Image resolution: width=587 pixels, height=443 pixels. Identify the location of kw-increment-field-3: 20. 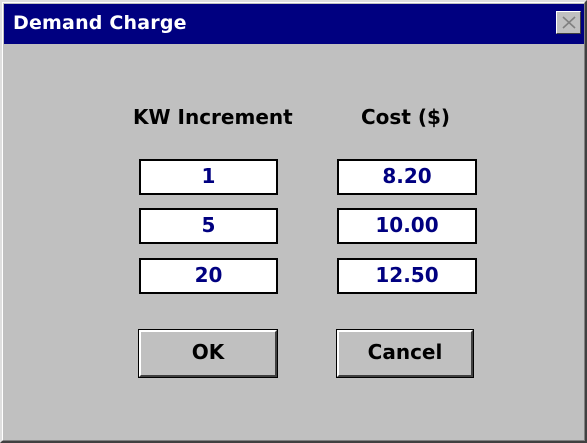
(208, 276).